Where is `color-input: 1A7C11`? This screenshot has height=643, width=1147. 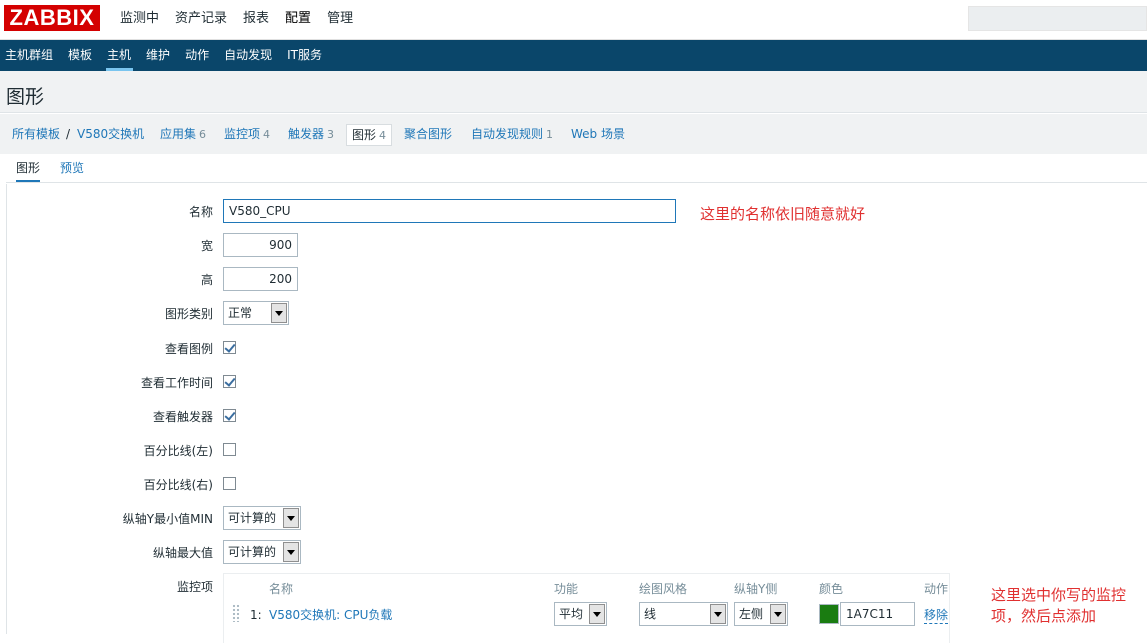 color-input: 1A7C11 is located at coordinates (877, 614).